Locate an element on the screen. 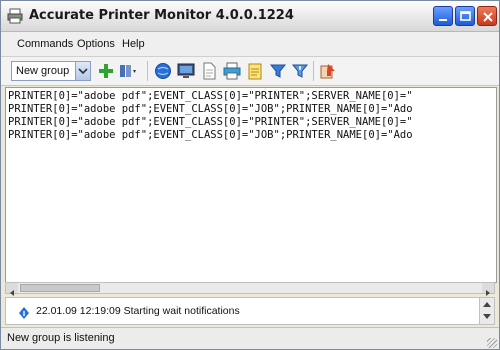 The height and width of the screenshot is (350, 500). scroll-left-icon is located at coordinates (12, 289).